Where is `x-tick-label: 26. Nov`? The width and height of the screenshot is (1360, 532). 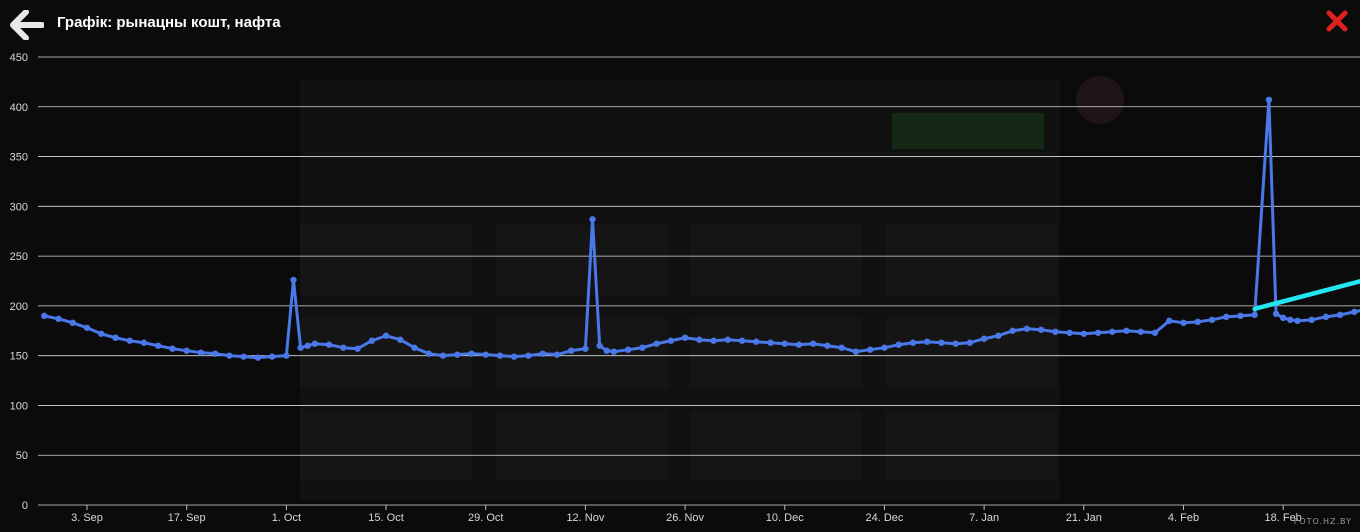 x-tick-label: 26. Nov is located at coordinates (685, 518).